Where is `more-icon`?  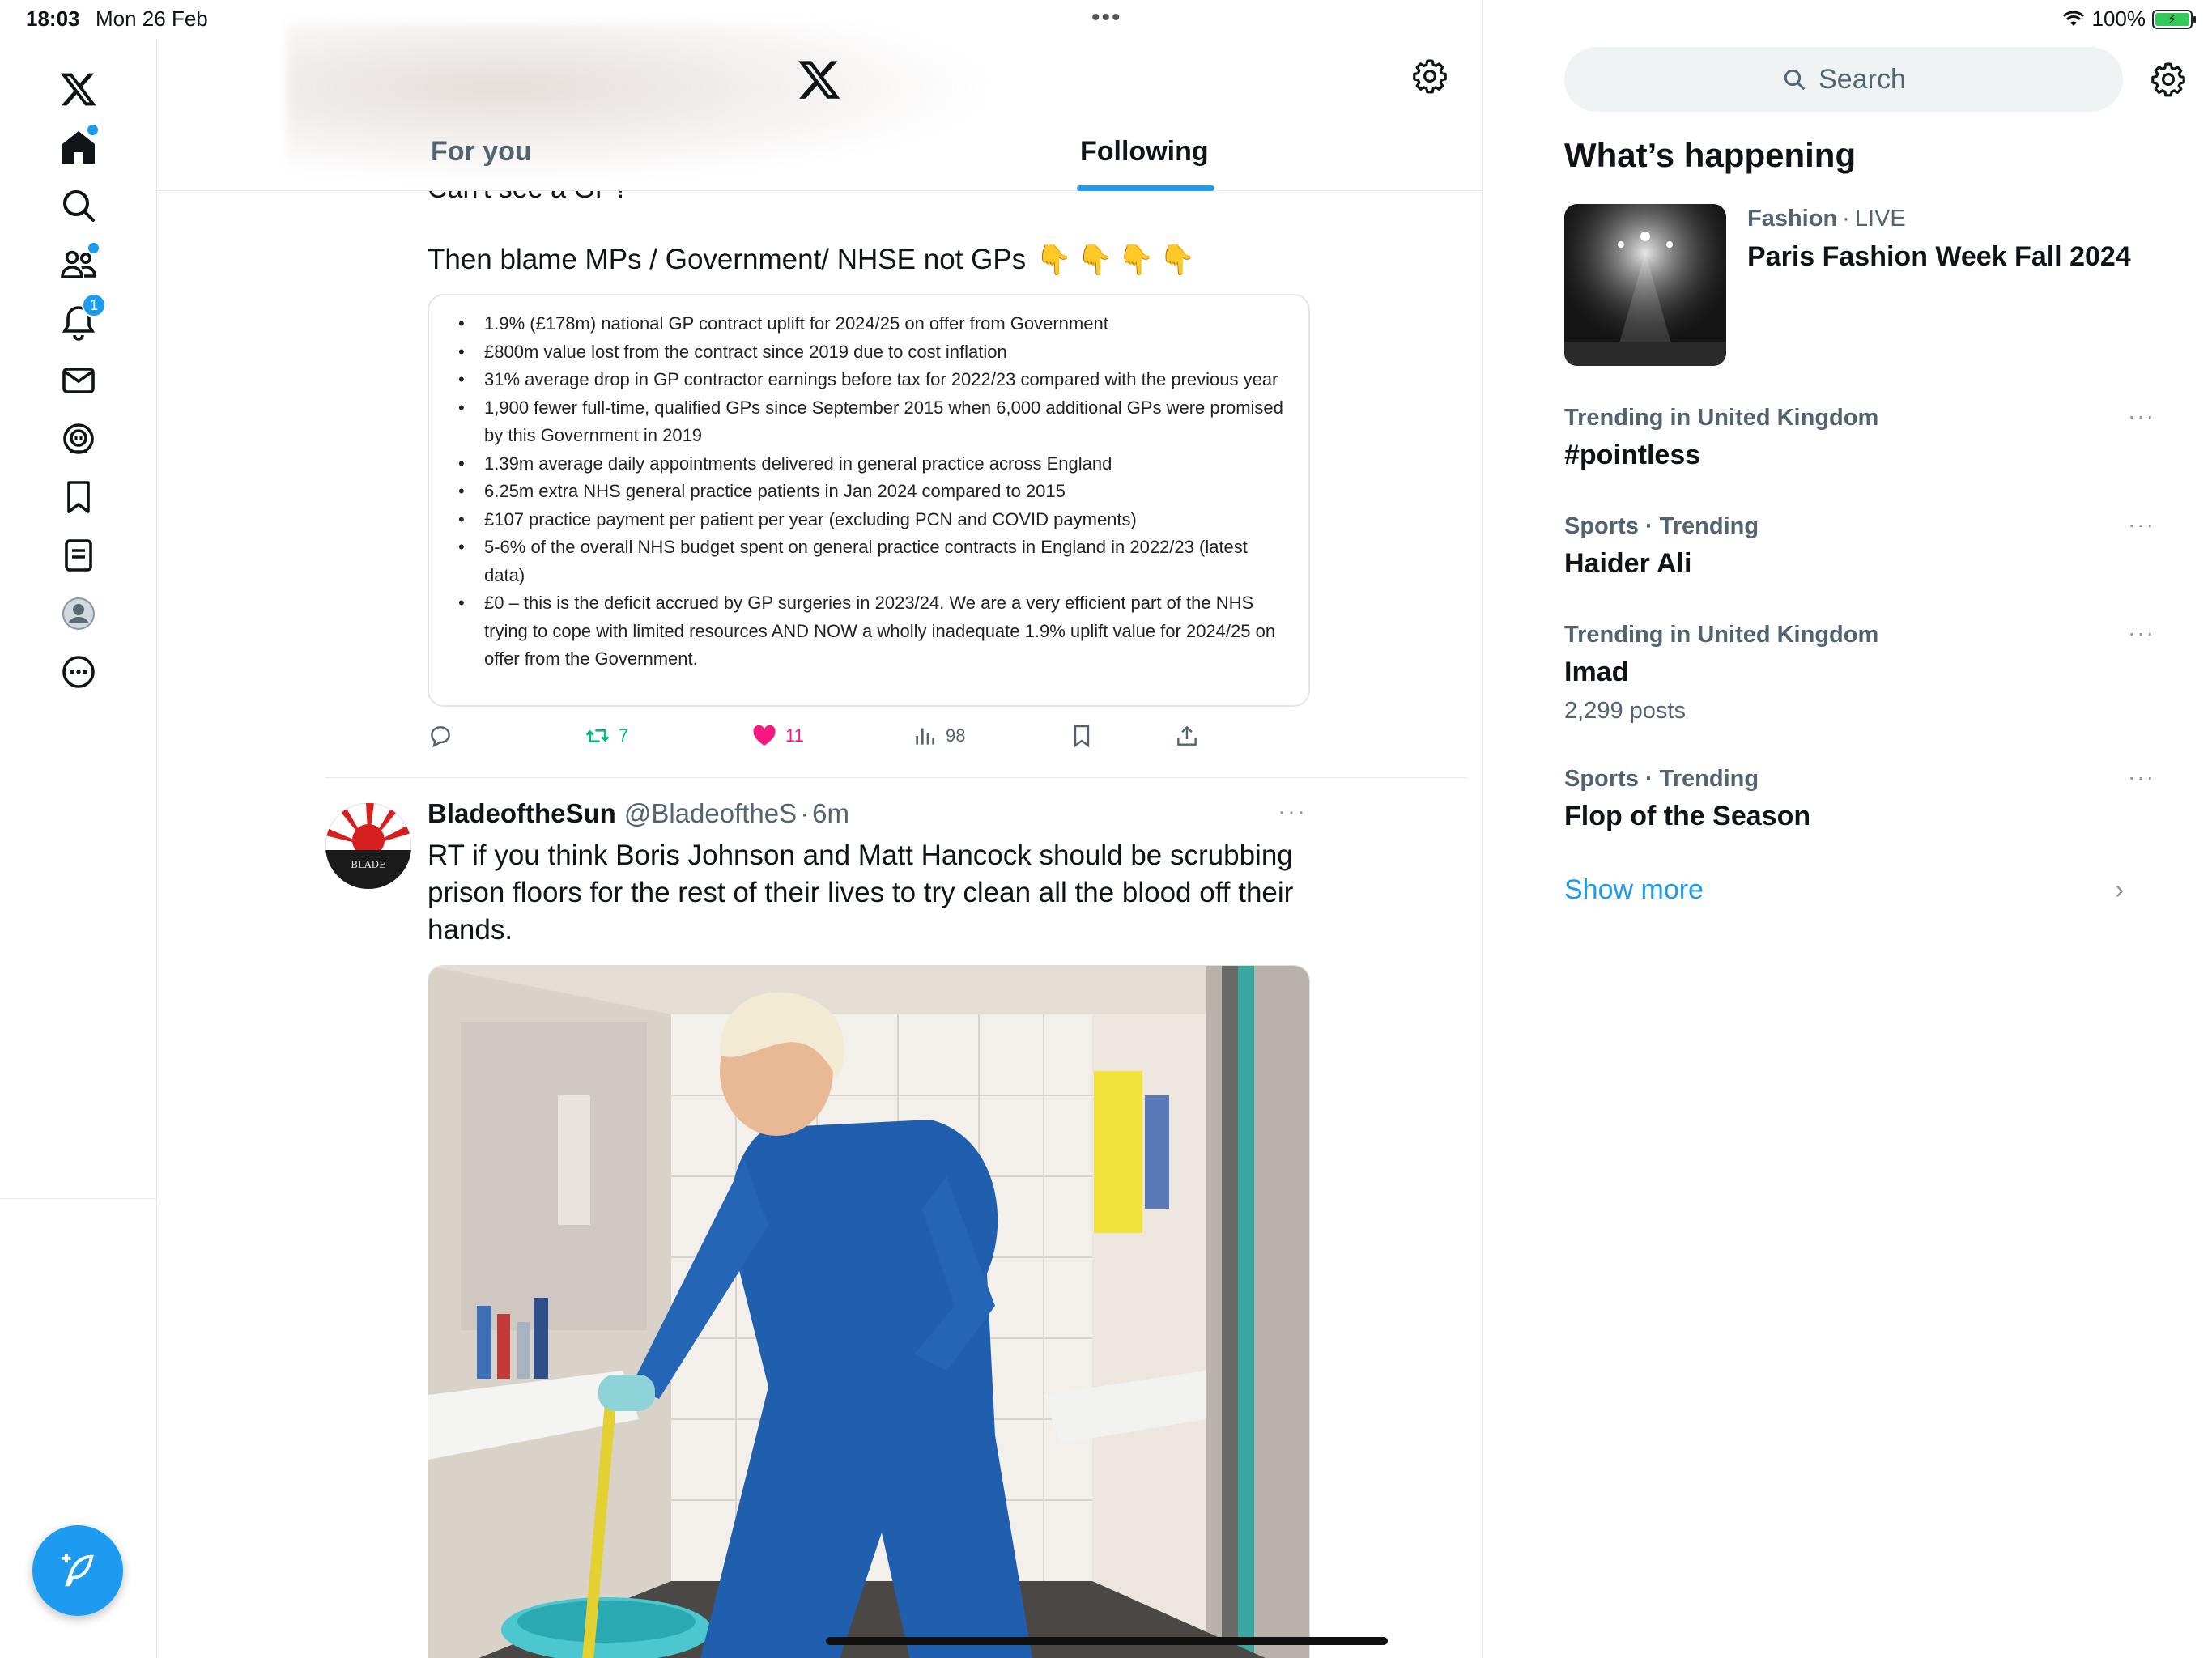
more-icon is located at coordinates (78, 672).